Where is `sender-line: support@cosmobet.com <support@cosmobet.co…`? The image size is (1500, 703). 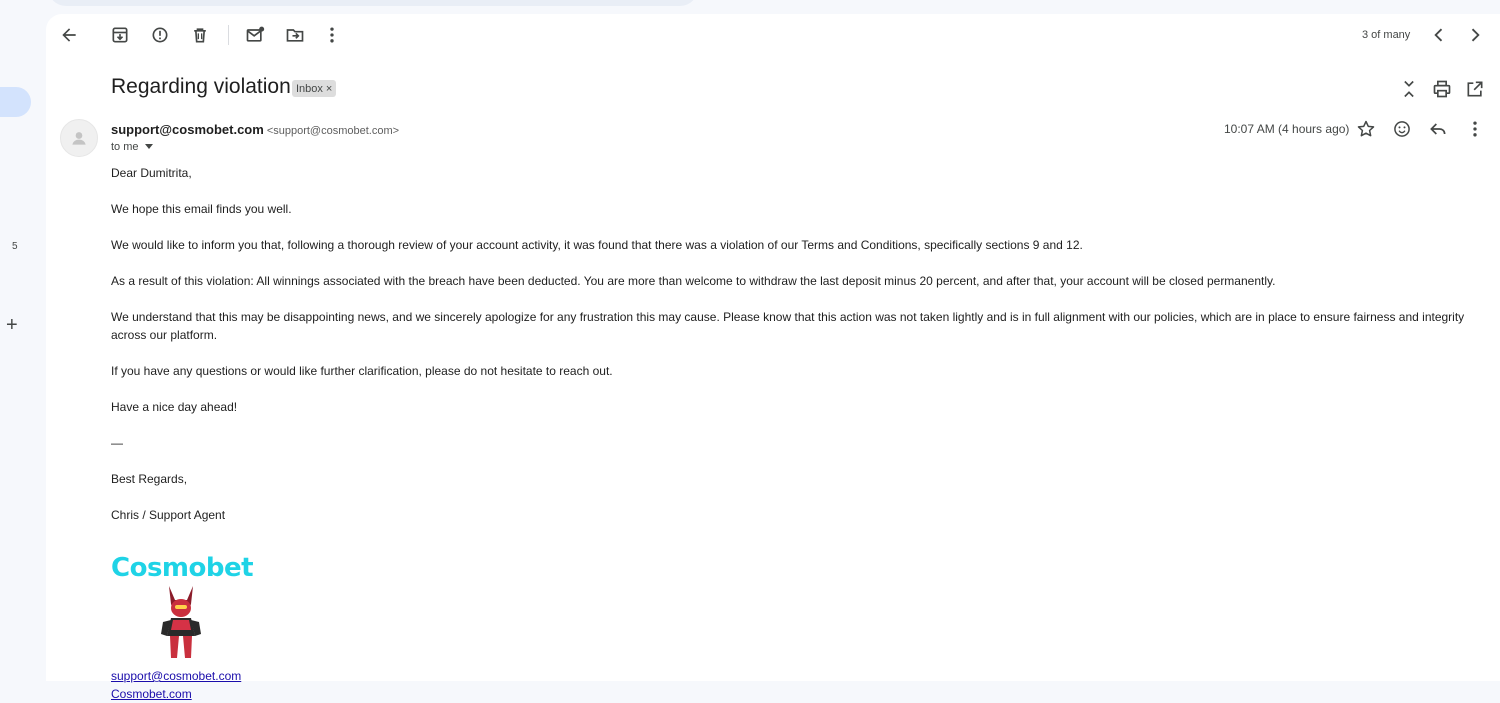 sender-line: support@cosmobet.com <support@cosmobet.co… is located at coordinates (255, 129).